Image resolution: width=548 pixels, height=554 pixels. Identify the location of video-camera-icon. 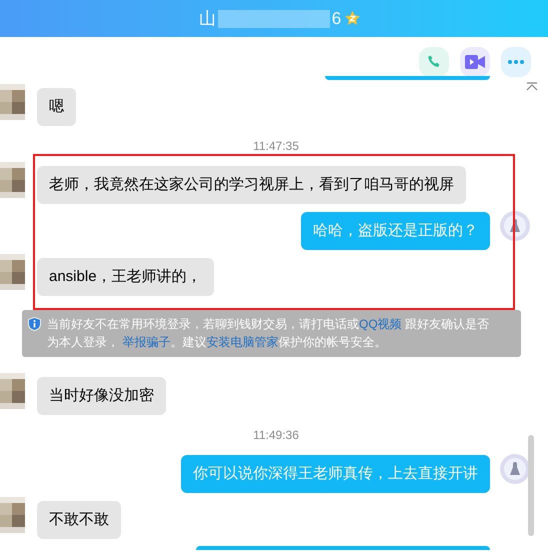
(475, 61).